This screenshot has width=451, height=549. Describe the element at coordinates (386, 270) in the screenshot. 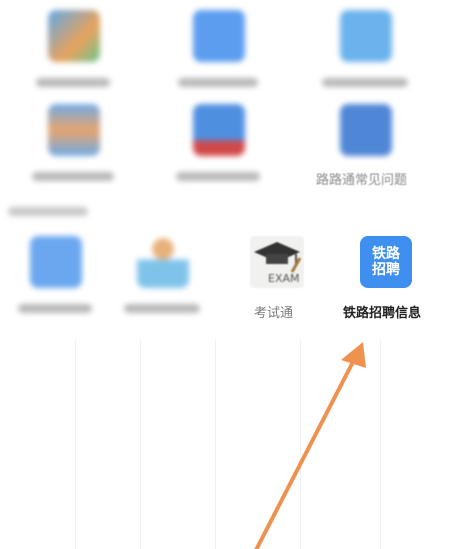

I see `recruitment-icon-line2: 招聘` at that location.